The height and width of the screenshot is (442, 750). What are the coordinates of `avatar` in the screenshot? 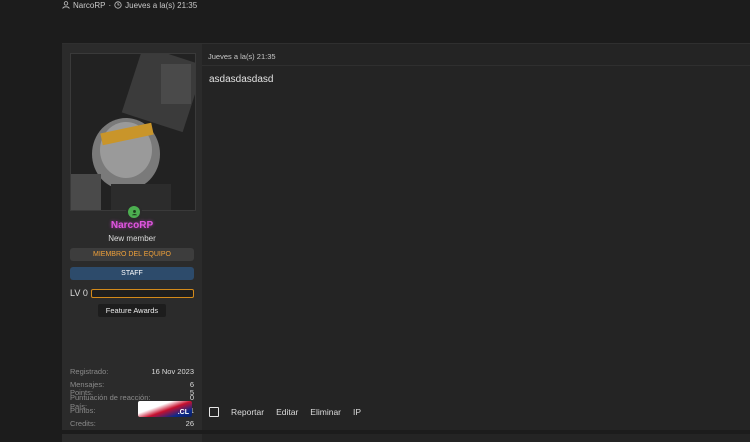 It's located at (133, 132).